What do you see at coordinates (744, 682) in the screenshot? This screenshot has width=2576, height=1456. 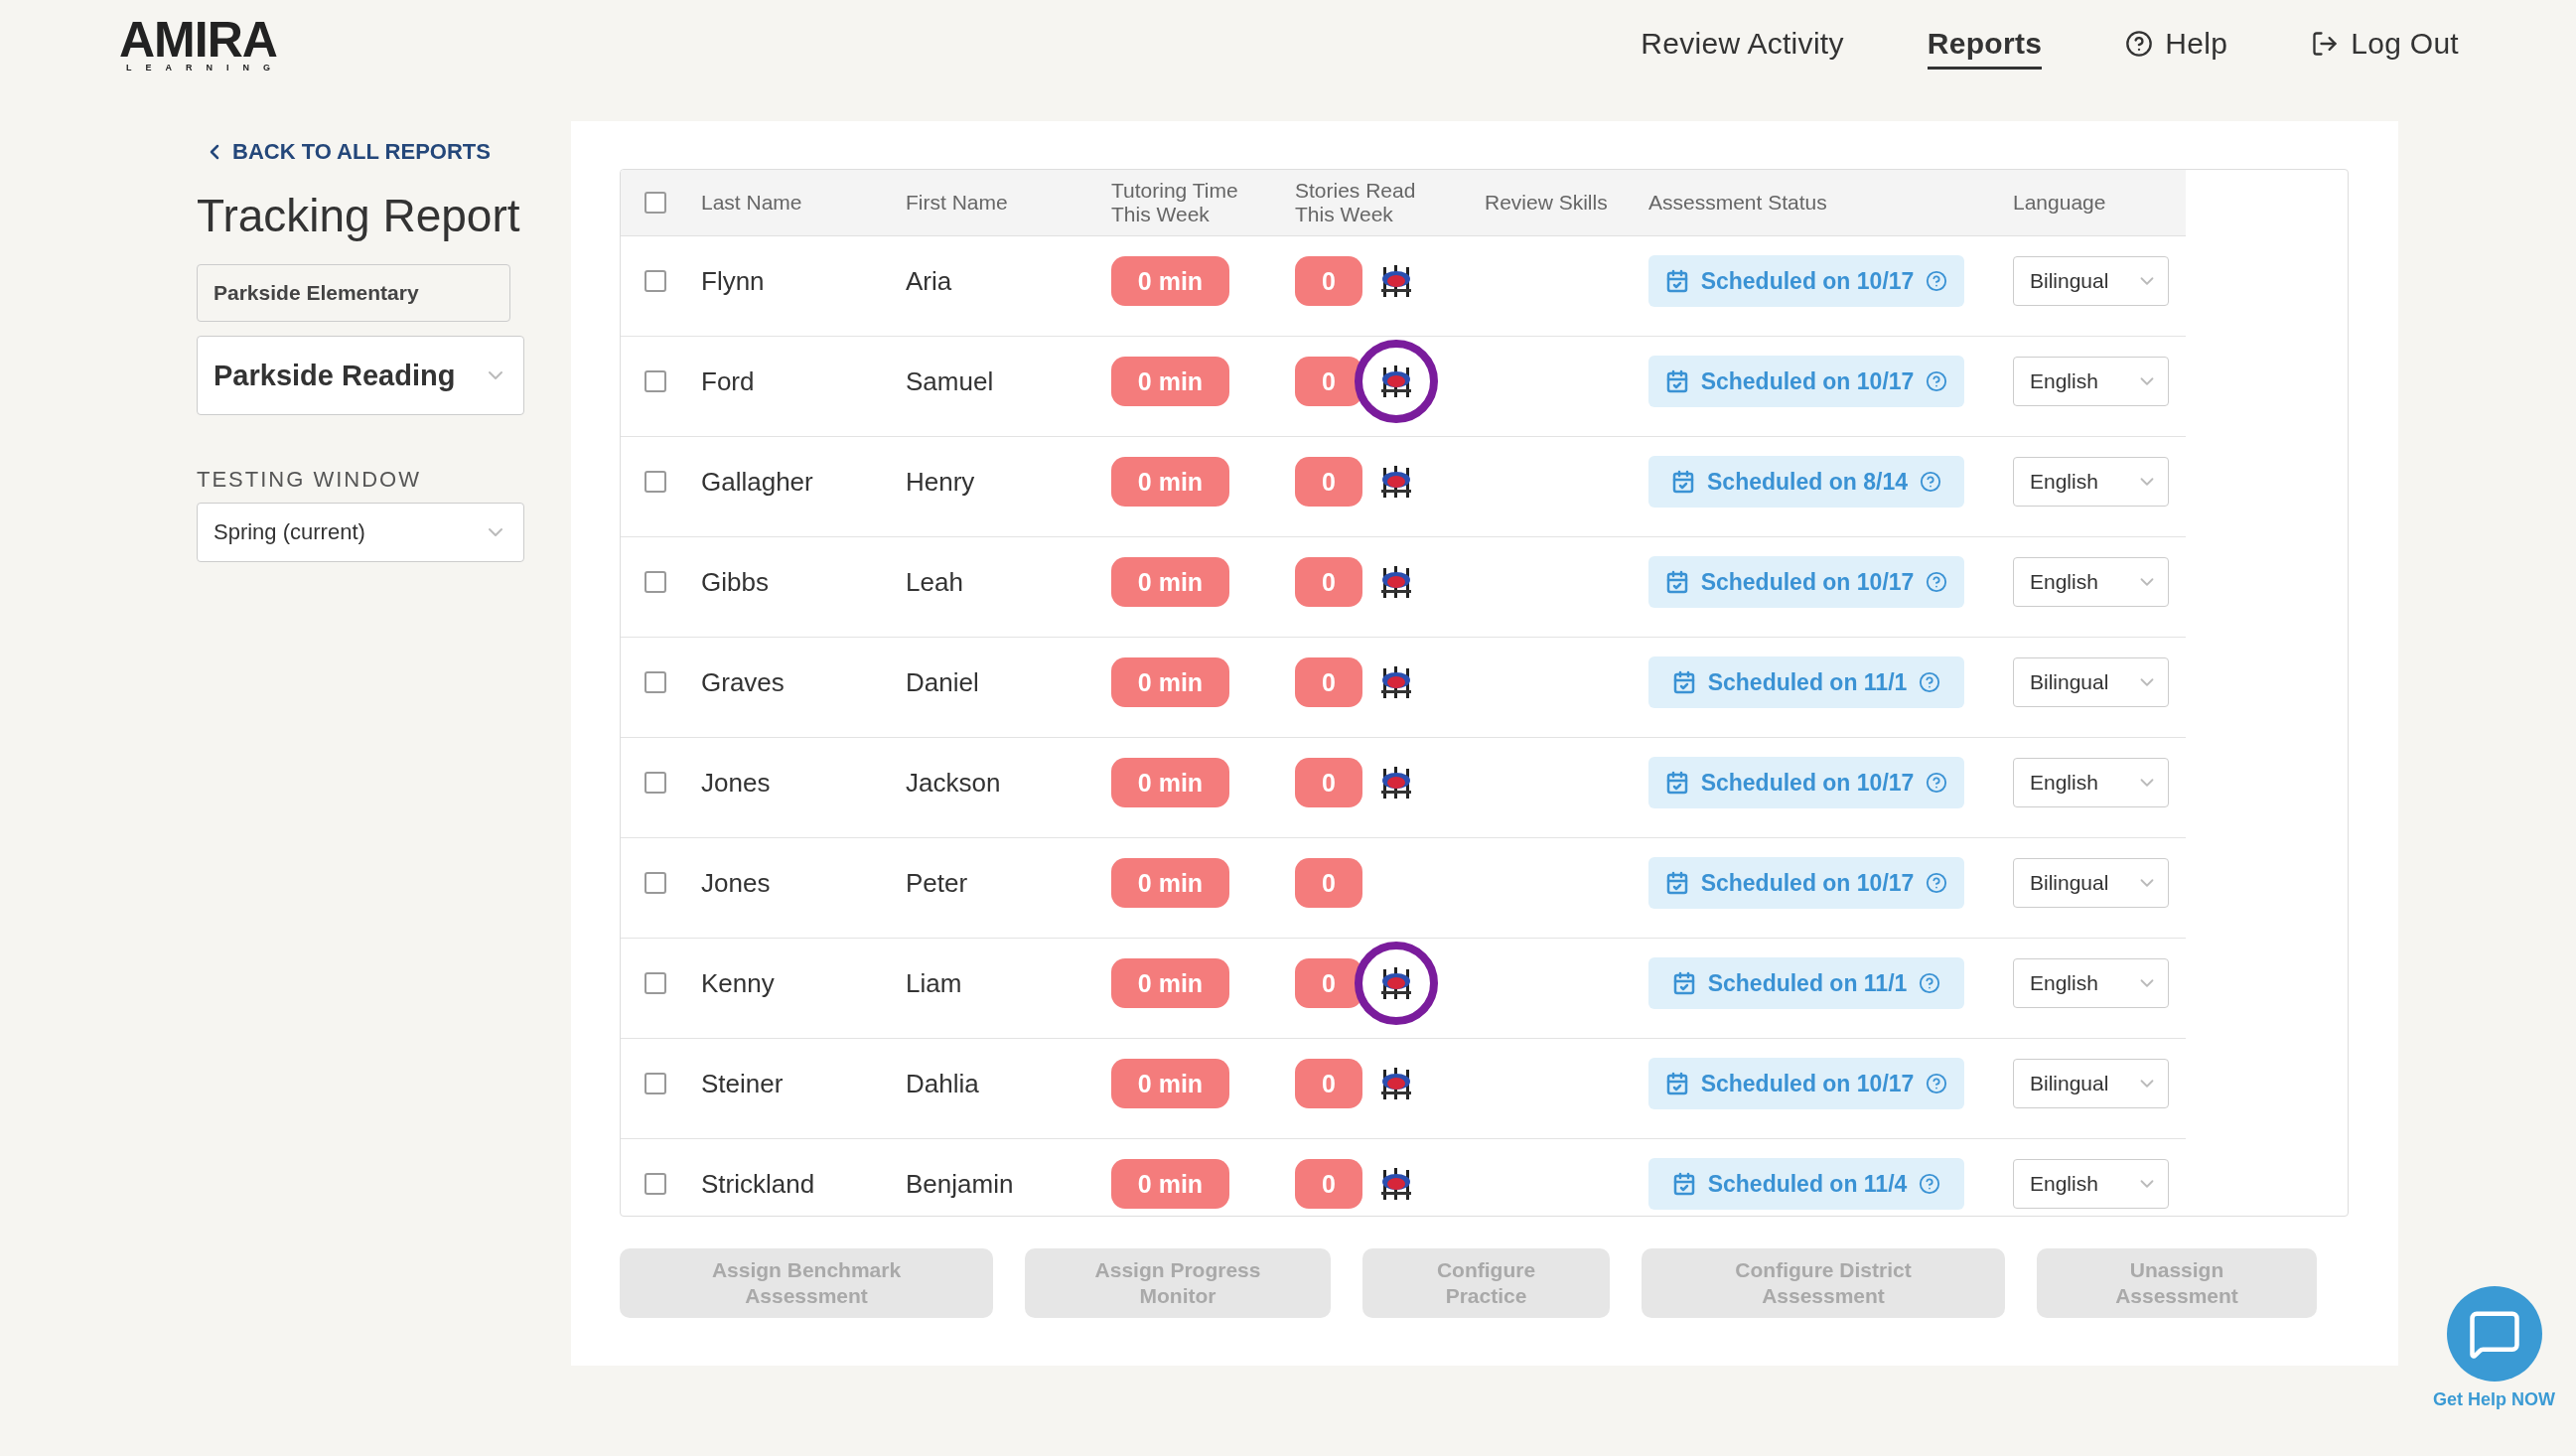 I see `last-name-cell-text: Graves` at bounding box center [744, 682].